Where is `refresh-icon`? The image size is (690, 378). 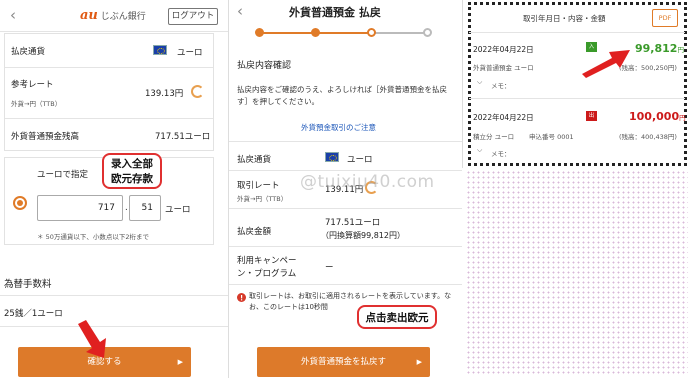
refresh-icon is located at coordinates (197, 91).